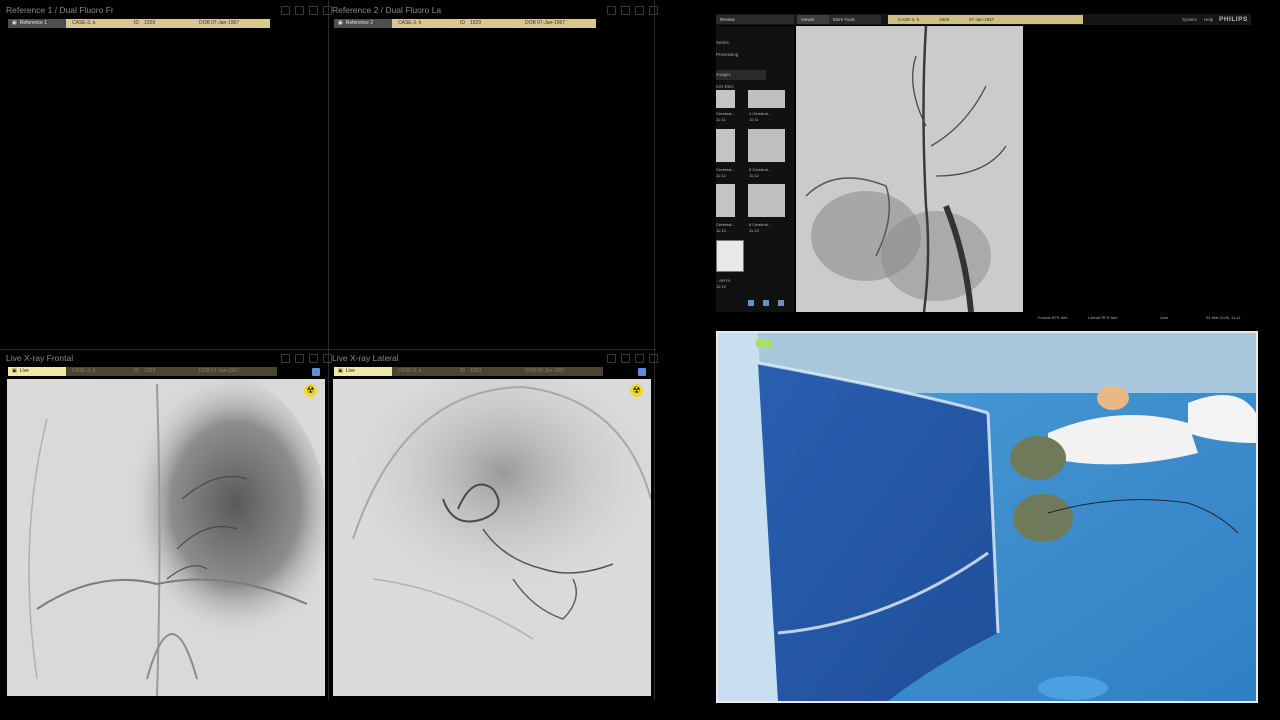  I want to click on list-view-icon, so click(766, 303).